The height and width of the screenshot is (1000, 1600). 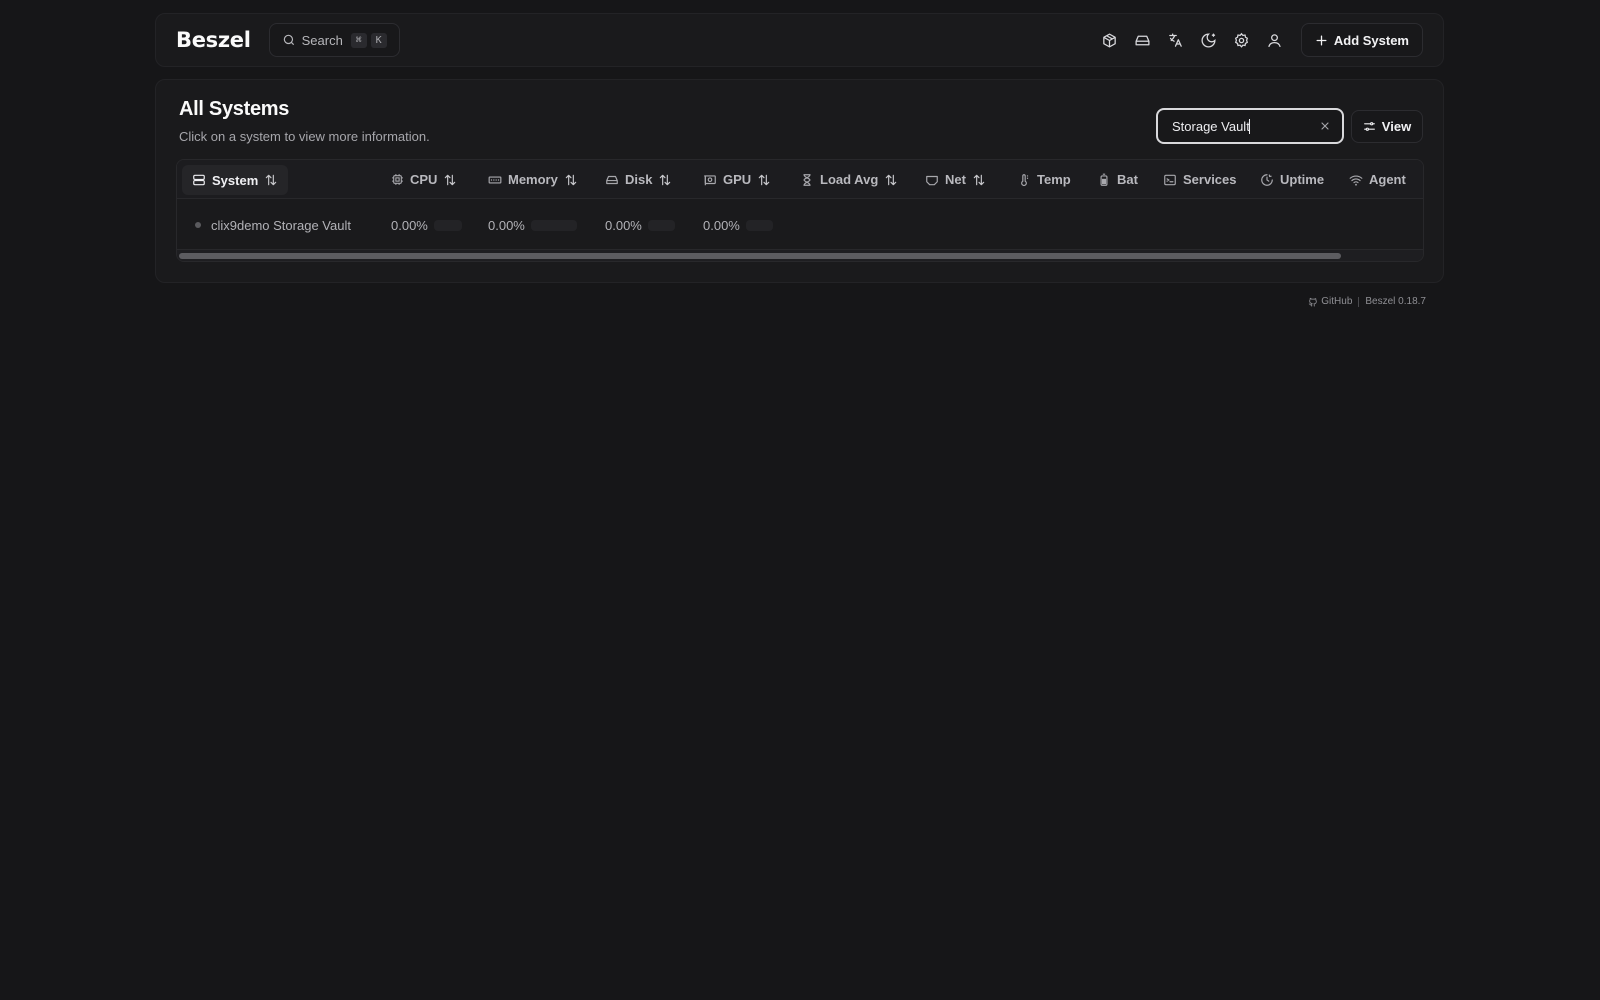 I want to click on column-header-agent: Agent, so click(x=1377, y=179).